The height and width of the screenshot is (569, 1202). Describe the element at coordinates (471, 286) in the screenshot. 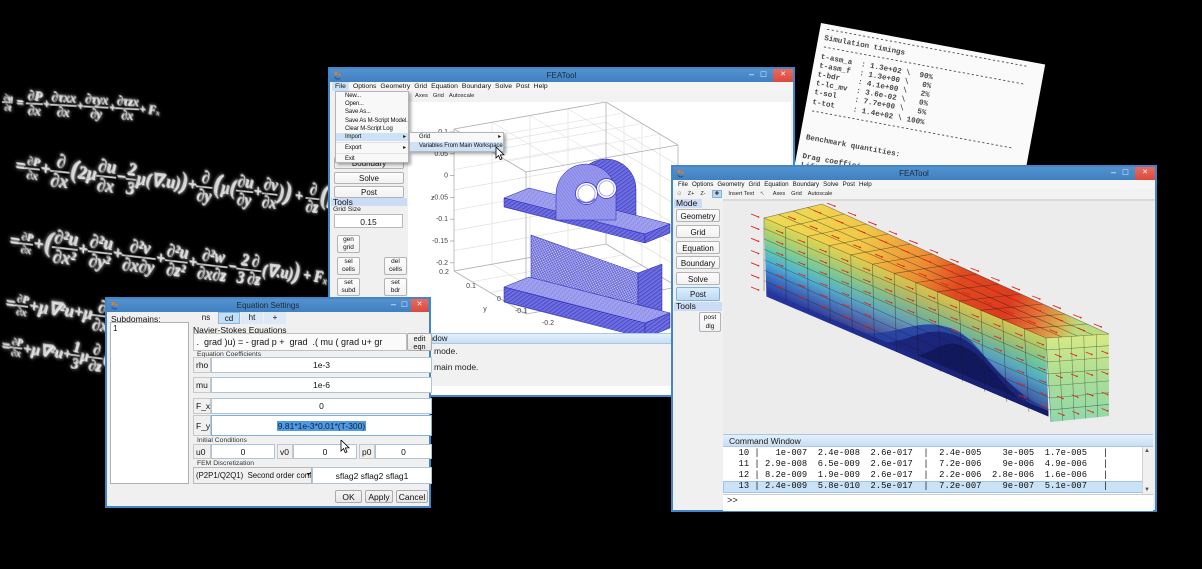

I see `svg-text: 0.1` at that location.